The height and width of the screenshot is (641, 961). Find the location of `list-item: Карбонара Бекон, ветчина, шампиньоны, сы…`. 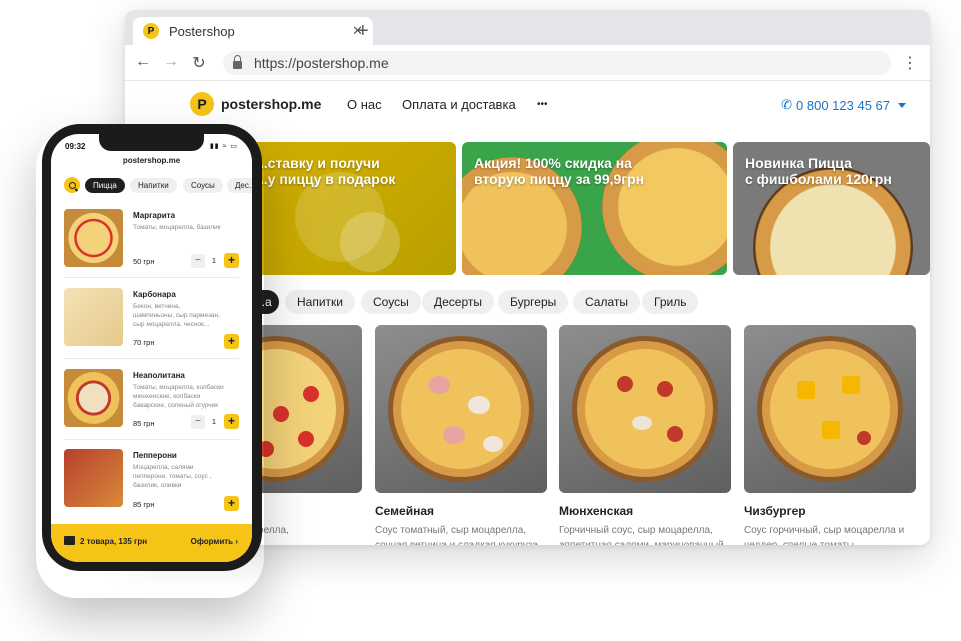

list-item: Карбонара Бекон, ветчина, шампиньоны, сы… is located at coordinates (154, 323).